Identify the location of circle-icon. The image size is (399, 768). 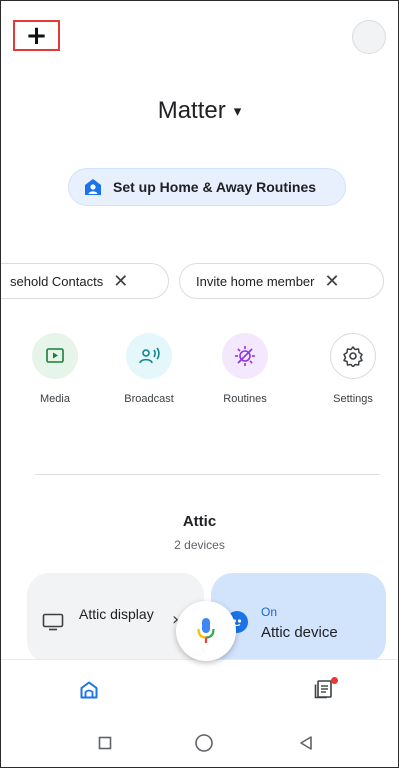
(204, 743).